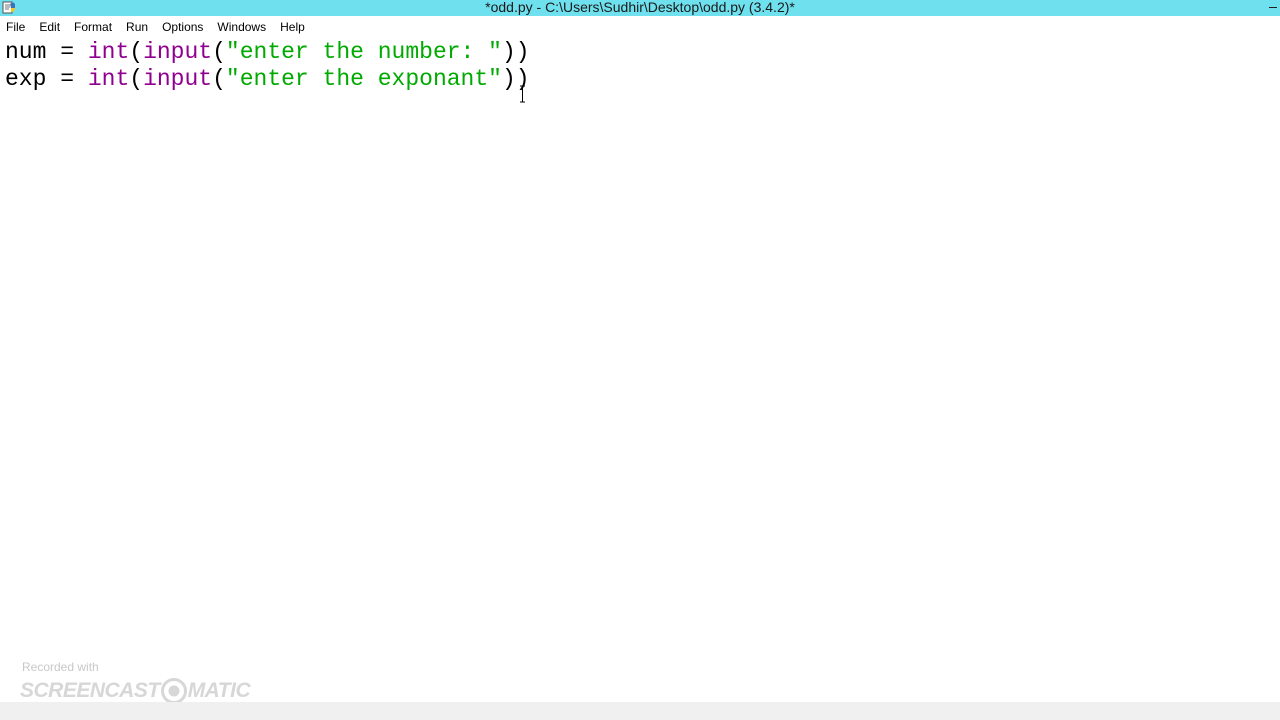  I want to click on watermark-brand-left: SCREENCAST, so click(90, 690).